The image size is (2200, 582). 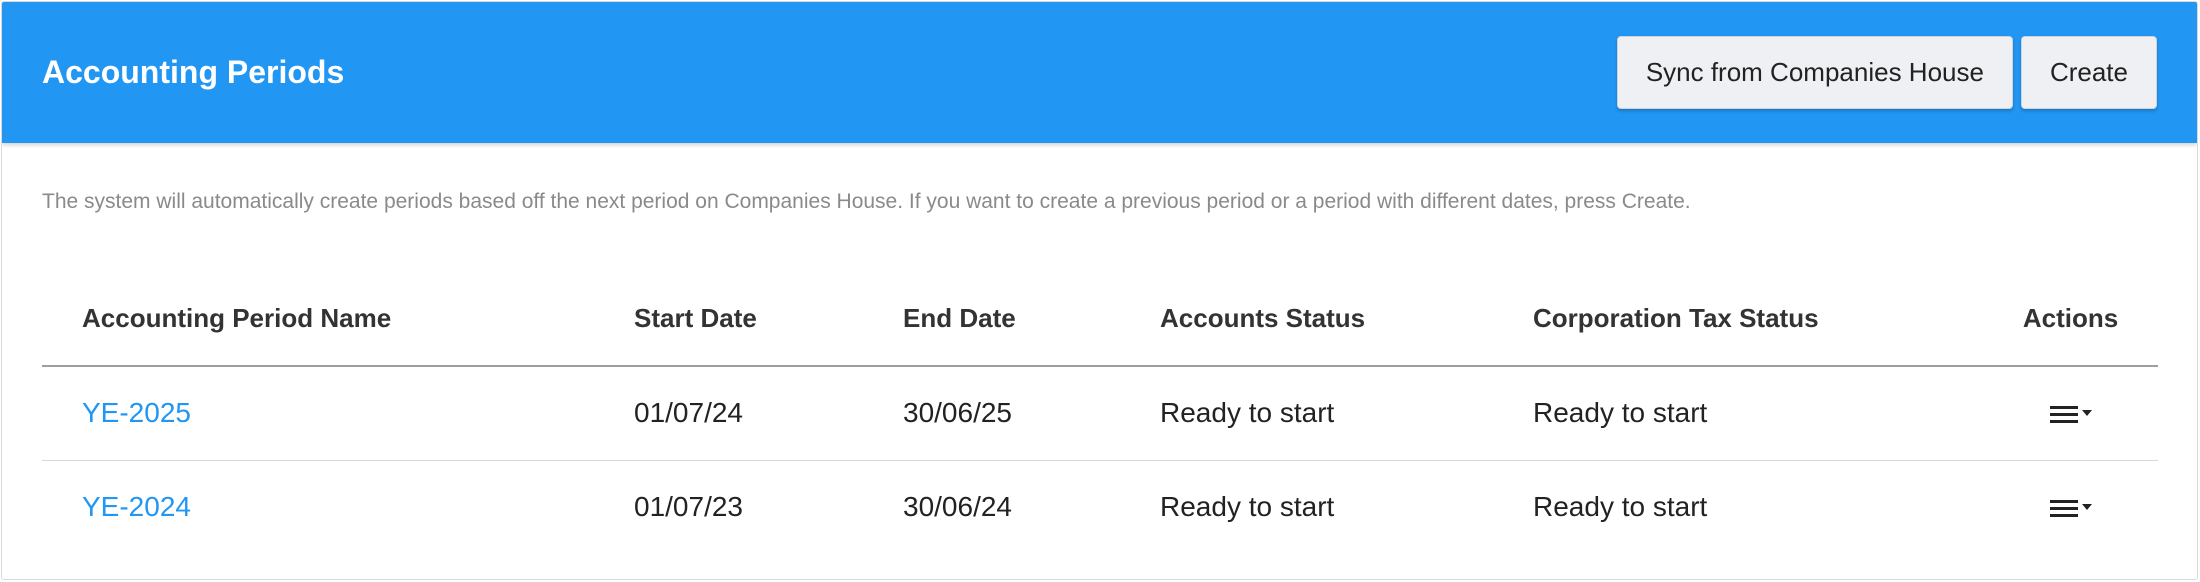 What do you see at coordinates (136, 506) in the screenshot?
I see `period-link: YE-2024` at bounding box center [136, 506].